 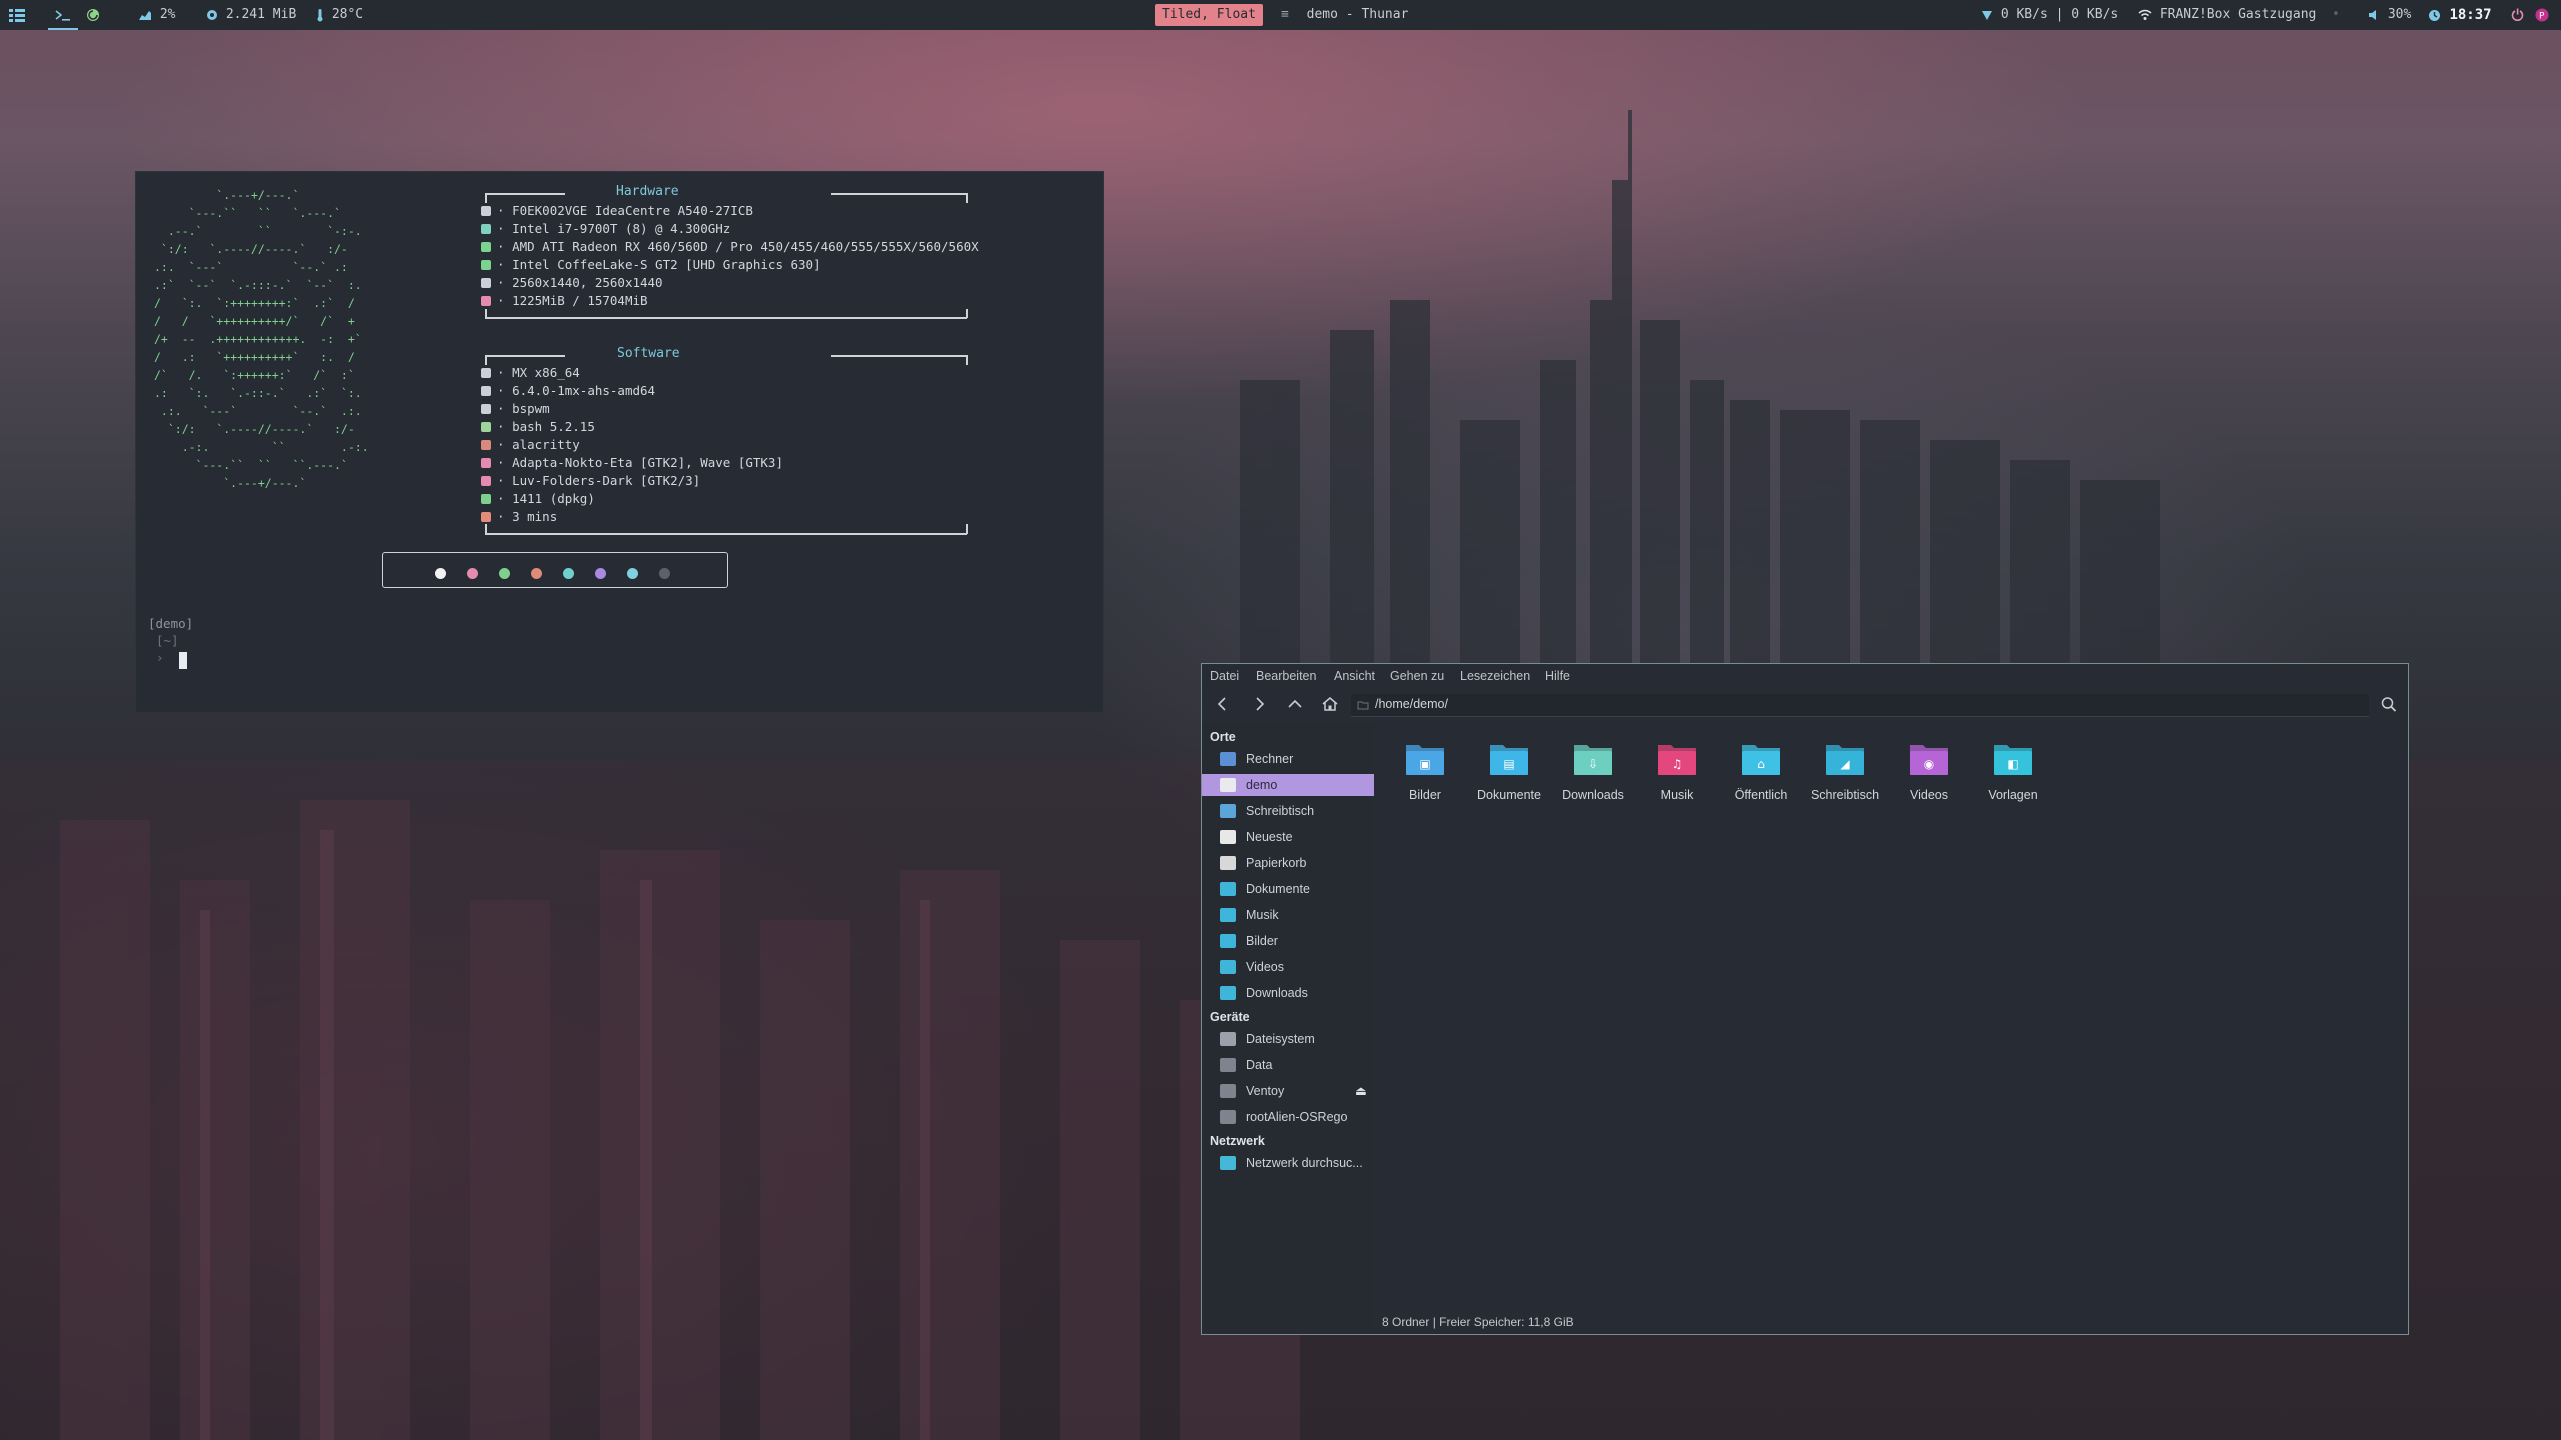 I want to click on folder-item: ◉ Videos, so click(x=1929, y=771).